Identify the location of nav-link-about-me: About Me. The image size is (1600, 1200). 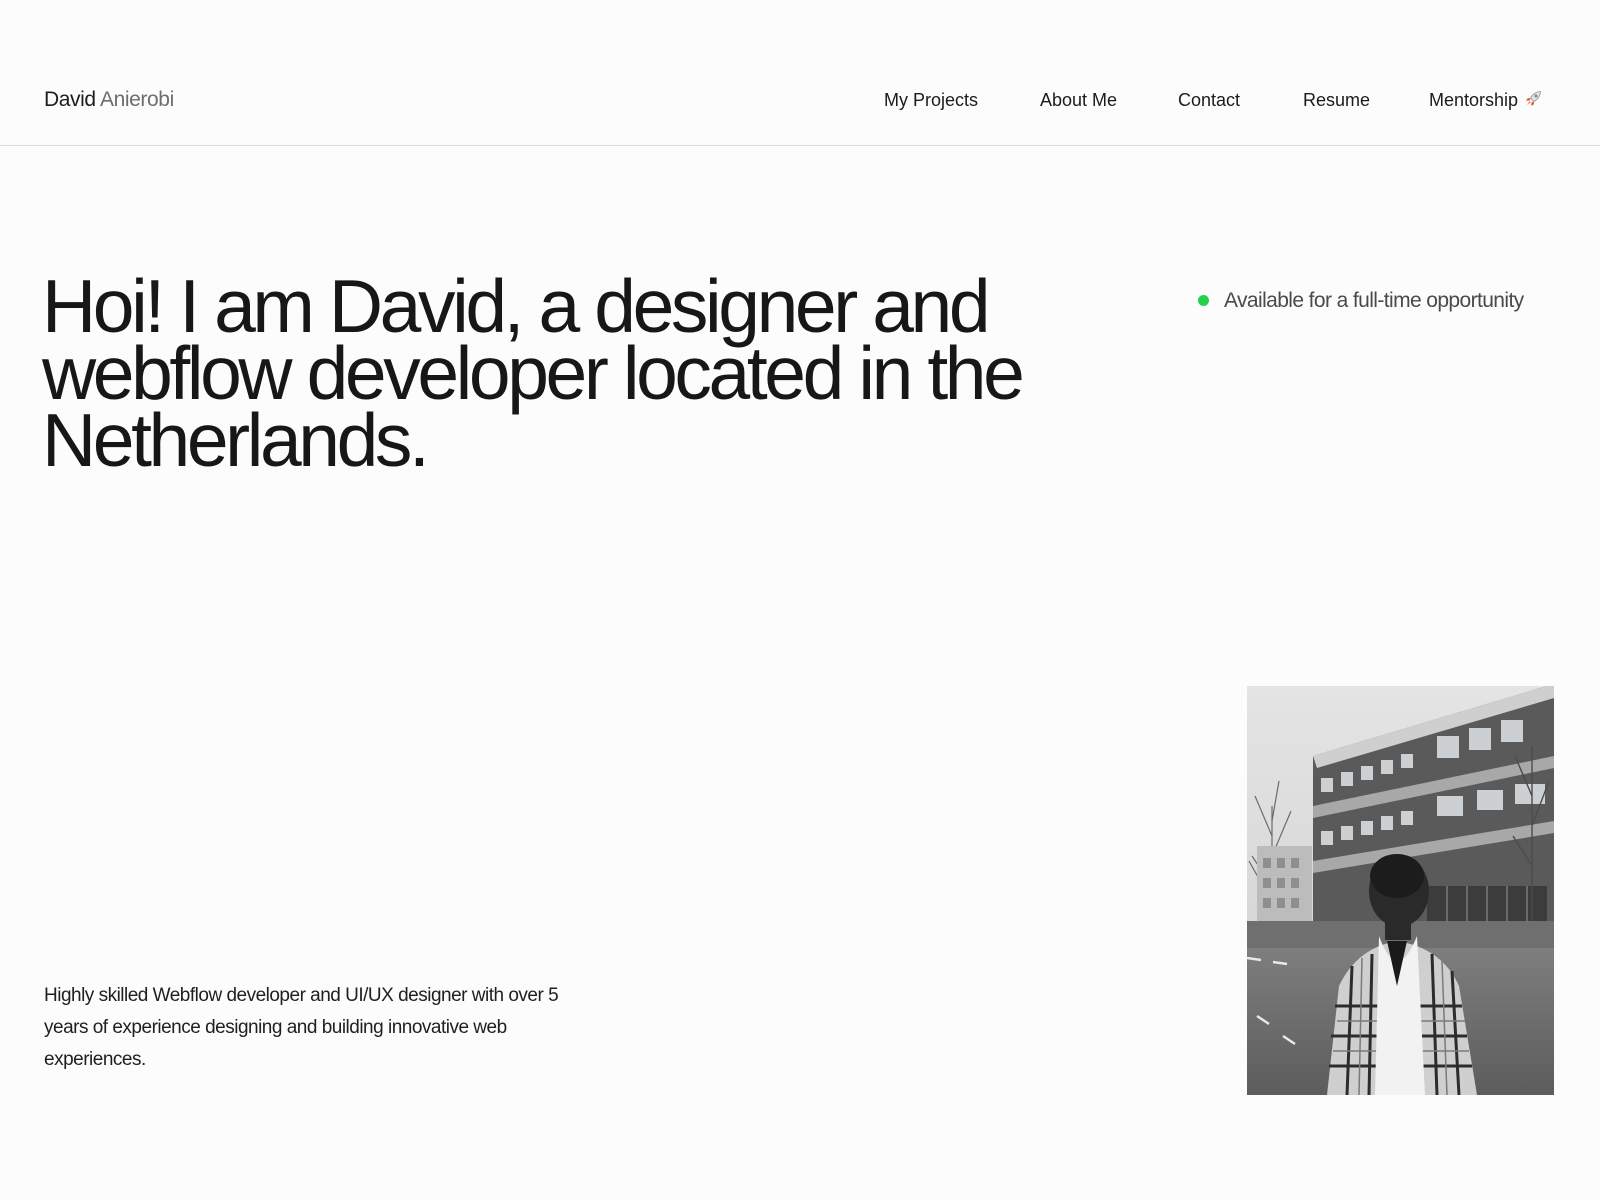
(1078, 100).